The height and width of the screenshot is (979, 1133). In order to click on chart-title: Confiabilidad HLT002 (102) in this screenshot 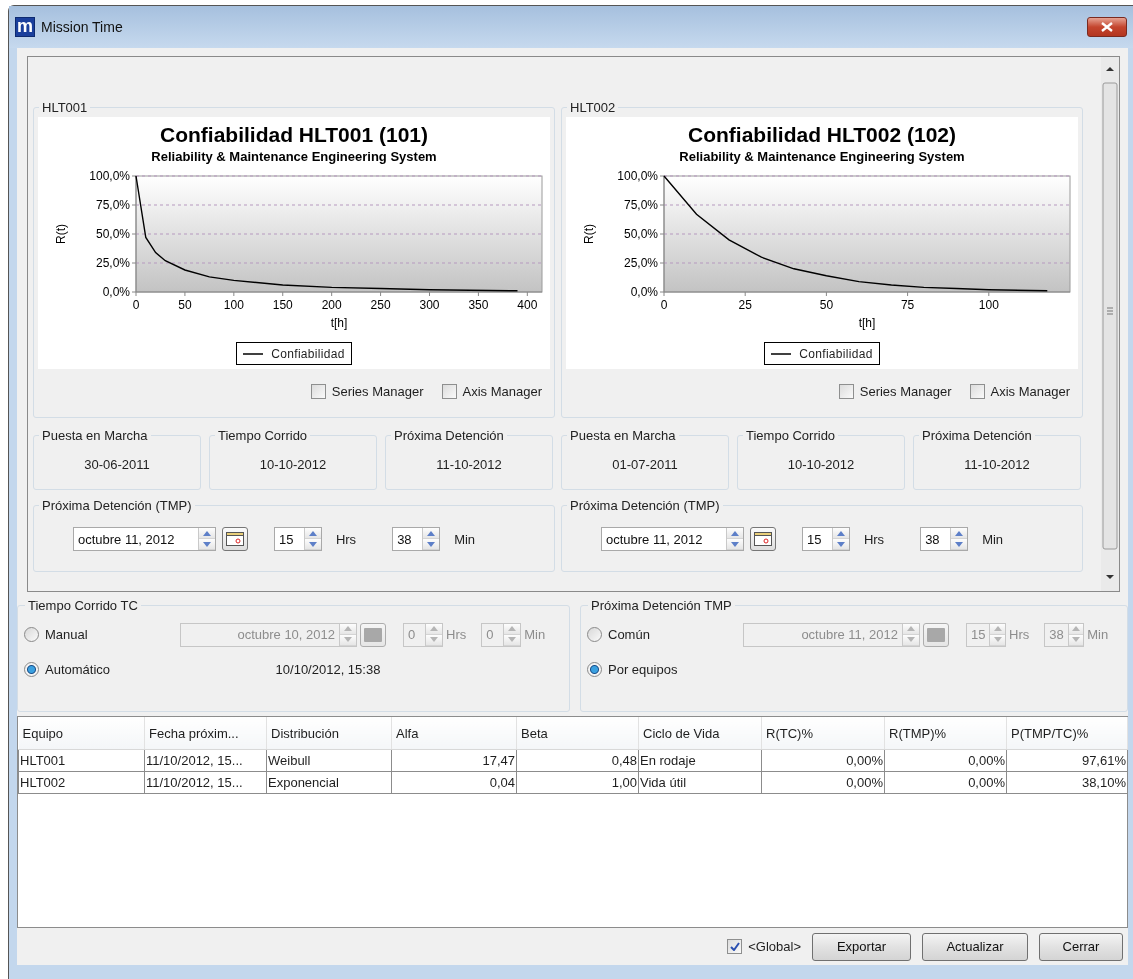, I will do `click(822, 135)`.